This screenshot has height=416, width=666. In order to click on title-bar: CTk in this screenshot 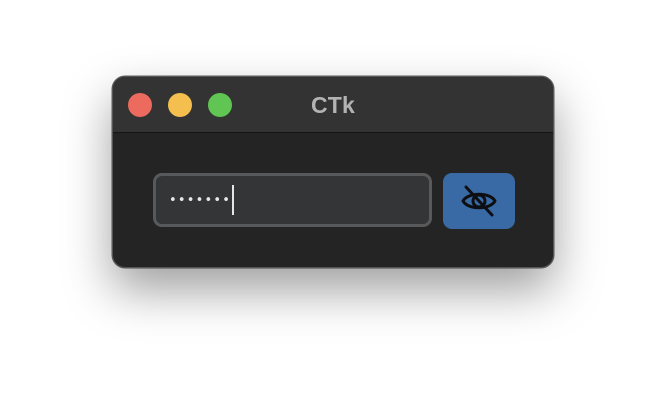, I will do `click(333, 105)`.